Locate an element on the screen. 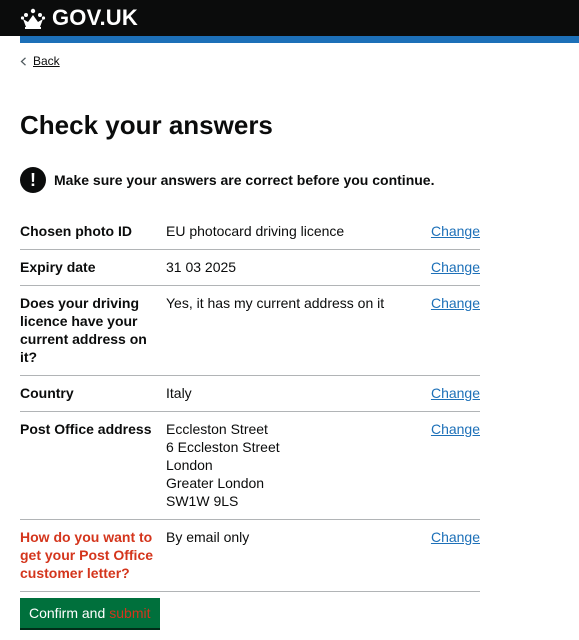 The height and width of the screenshot is (640, 579). summary-key: Post Office address is located at coordinates (86, 429).